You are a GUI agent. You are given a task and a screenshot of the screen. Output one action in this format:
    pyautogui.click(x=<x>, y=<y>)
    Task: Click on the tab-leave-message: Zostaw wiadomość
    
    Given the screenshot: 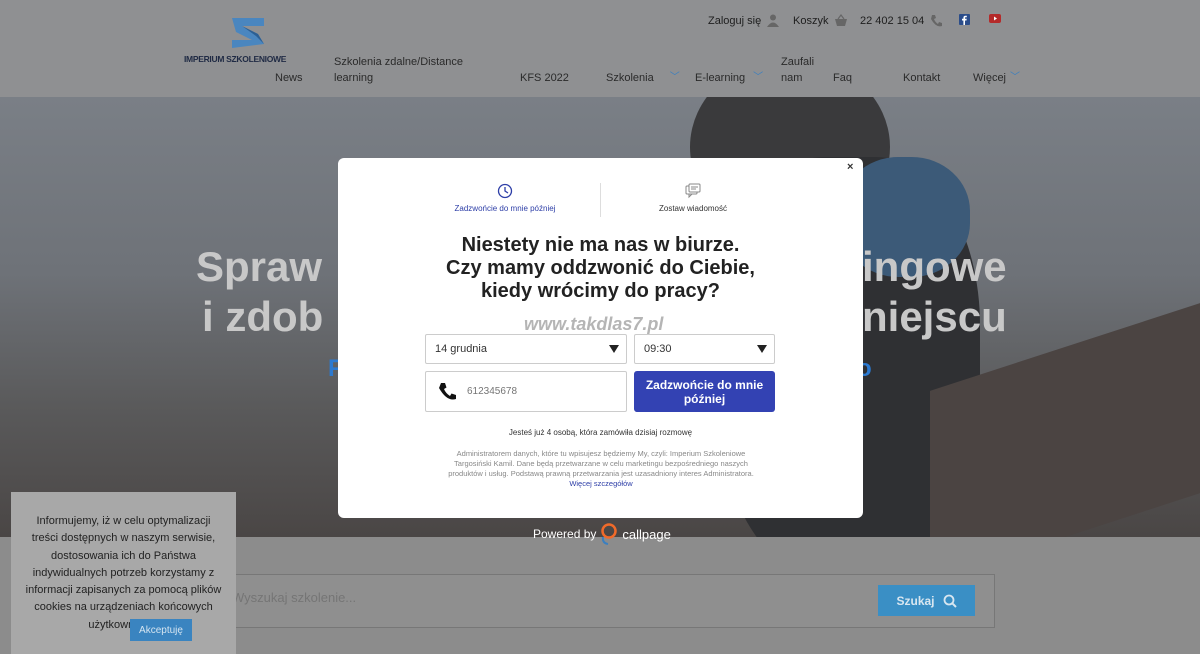 What is the action you would take?
    pyautogui.click(x=693, y=198)
    